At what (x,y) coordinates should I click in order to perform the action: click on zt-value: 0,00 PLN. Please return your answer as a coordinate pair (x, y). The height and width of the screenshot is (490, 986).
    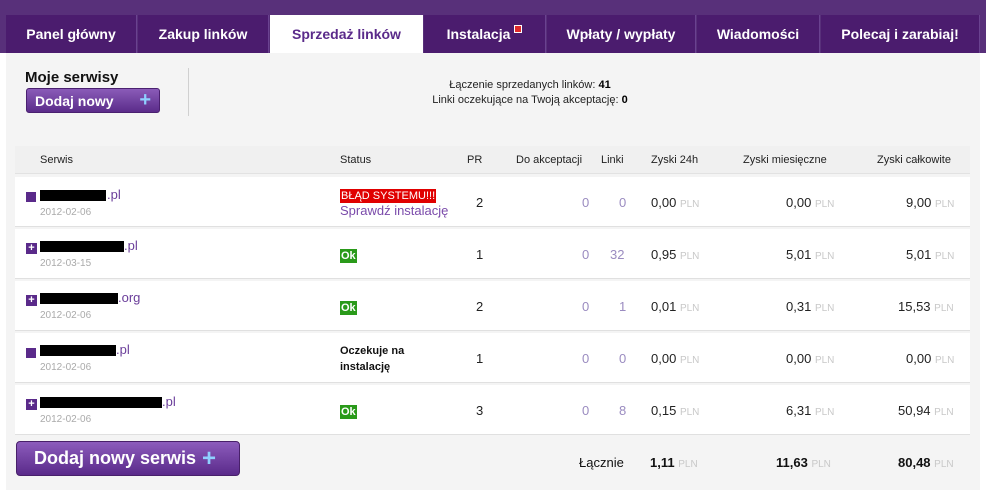
    Looking at the image, I should click on (930, 358).